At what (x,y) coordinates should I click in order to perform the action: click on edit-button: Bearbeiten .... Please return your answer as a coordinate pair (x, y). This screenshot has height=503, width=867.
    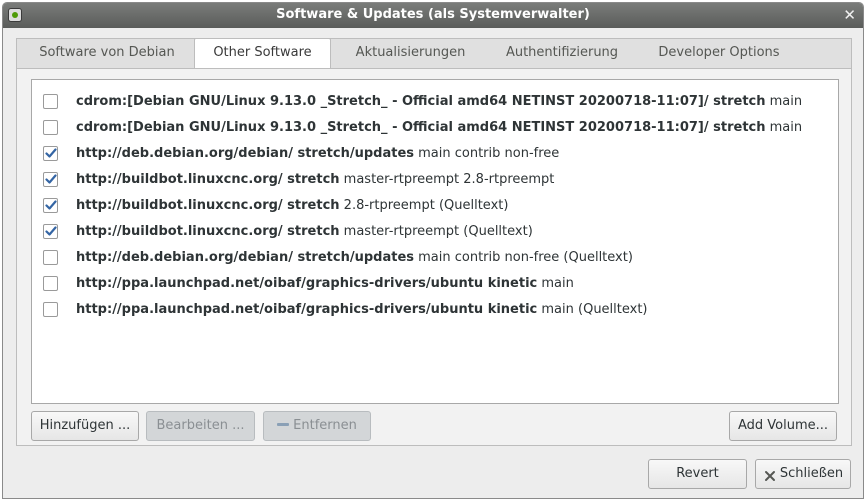
    Looking at the image, I should click on (200, 426).